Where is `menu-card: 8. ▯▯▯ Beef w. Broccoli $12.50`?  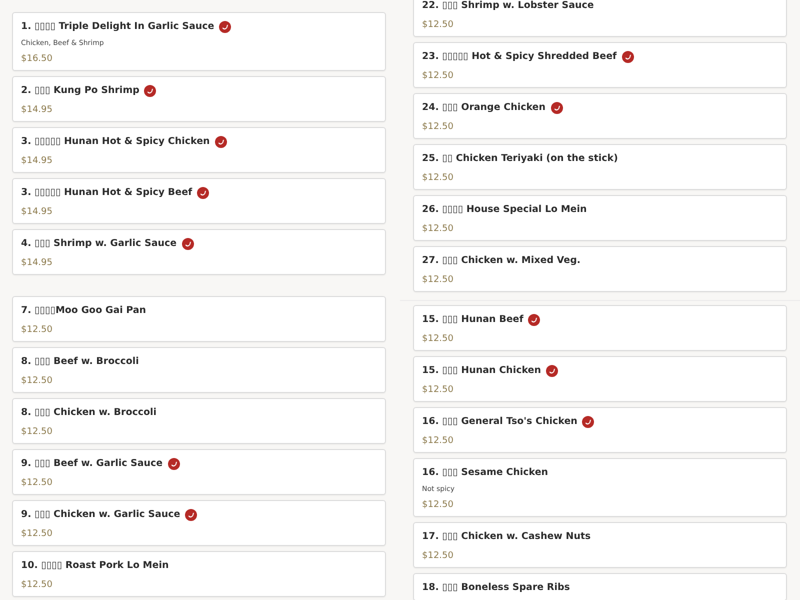
menu-card: 8. ▯▯▯ Beef w. Broccoli $12.50 is located at coordinates (199, 370).